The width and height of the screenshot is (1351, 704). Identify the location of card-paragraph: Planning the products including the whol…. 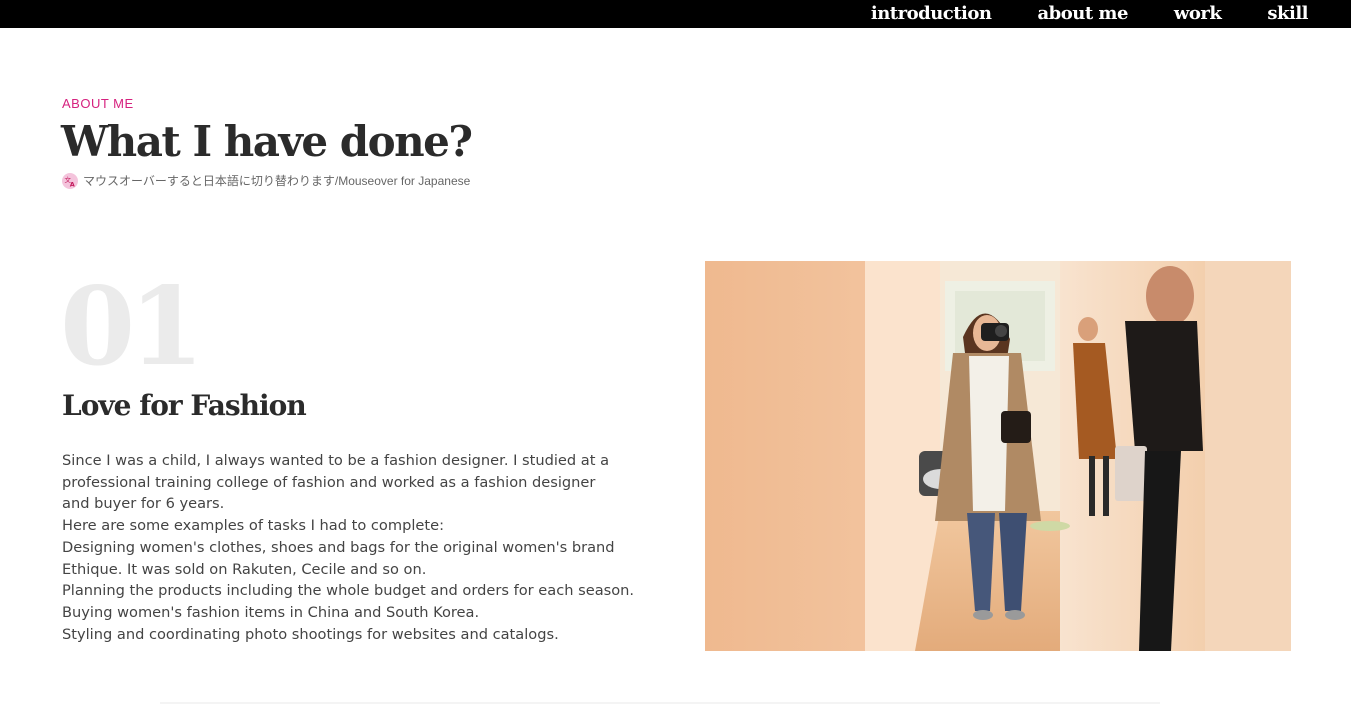
(348, 591).